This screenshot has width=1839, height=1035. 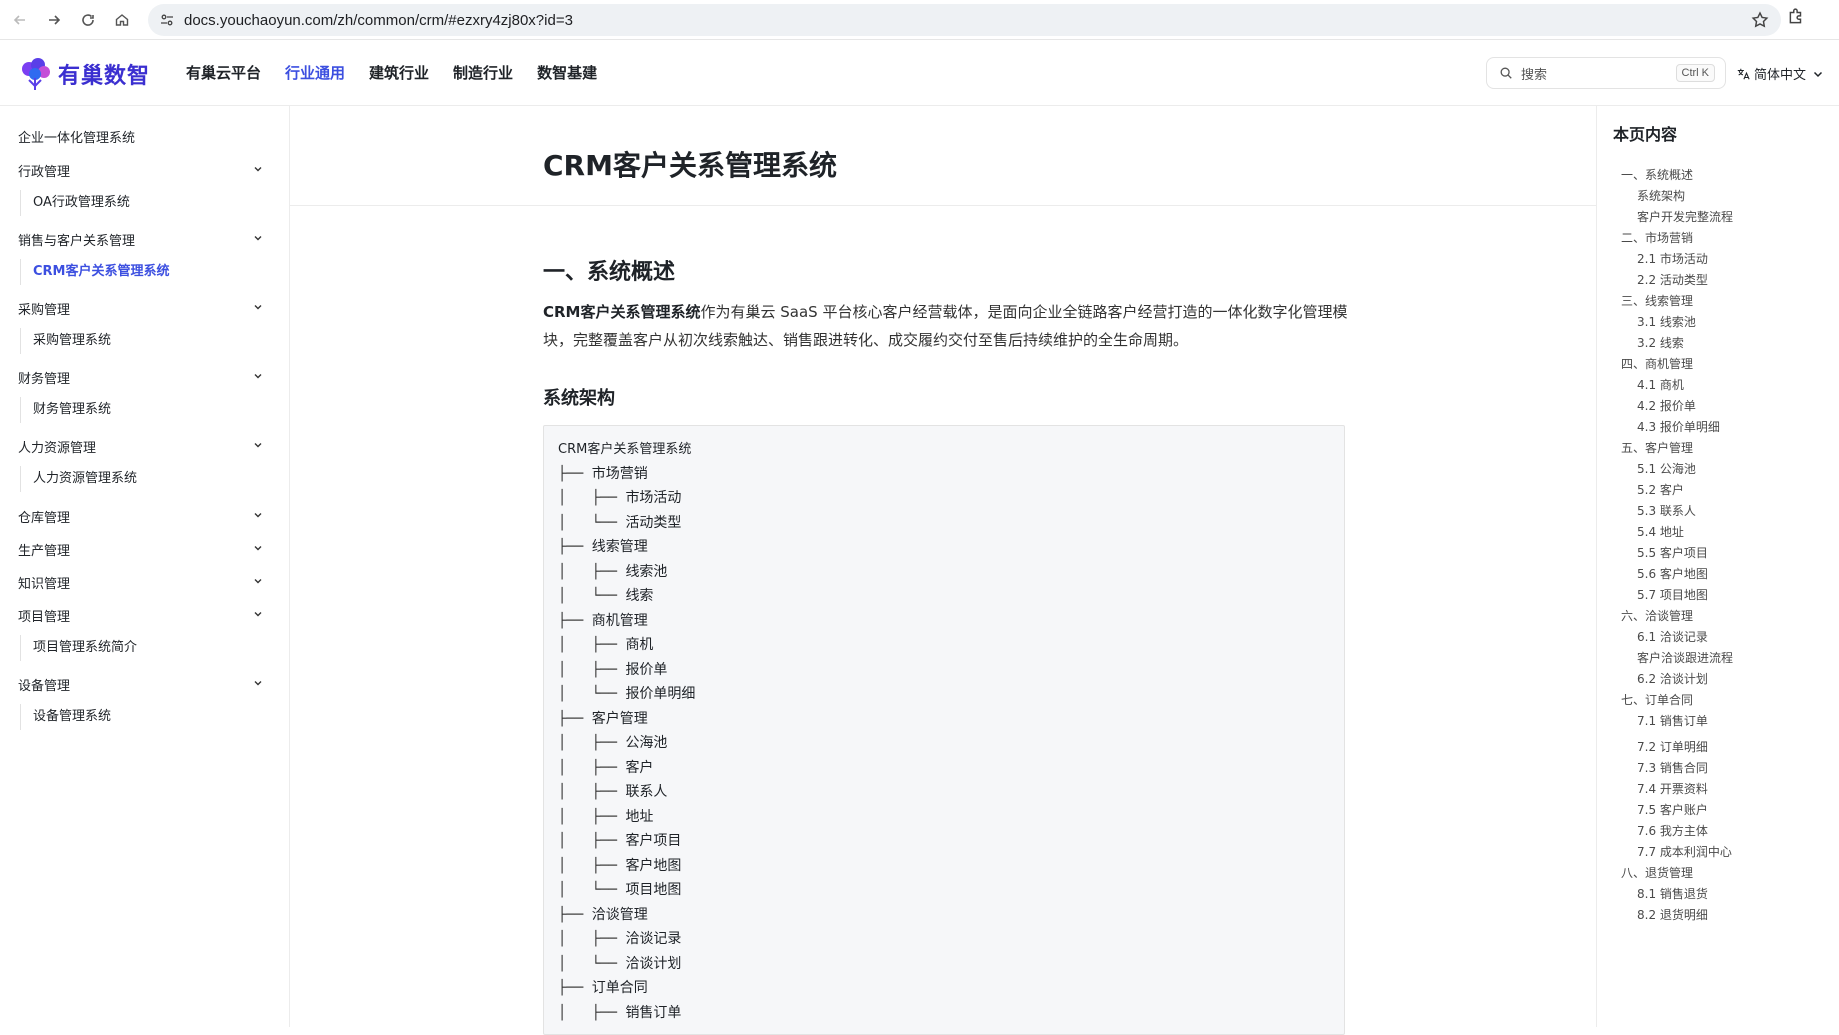 What do you see at coordinates (140, 684) in the screenshot?
I see `sidebar-item-equipment: 设备管理` at bounding box center [140, 684].